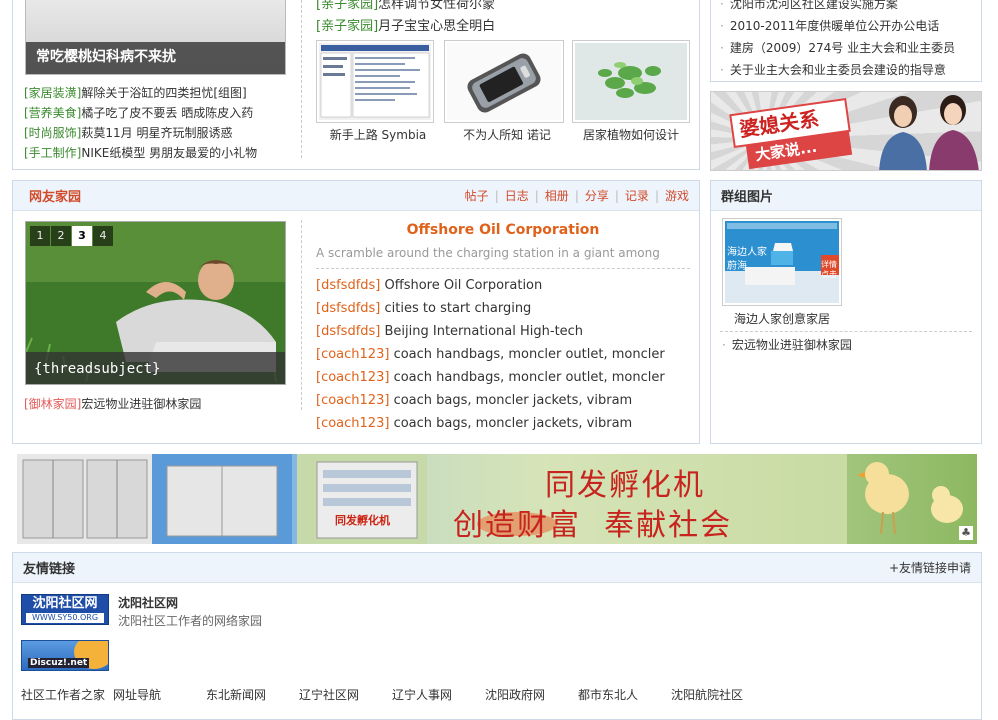  I want to click on mid-article-list: [亲子家园]怎样调节女性荷尔蒙 [亲子家园]月子宝宝心思全明白, so click(506, 19).